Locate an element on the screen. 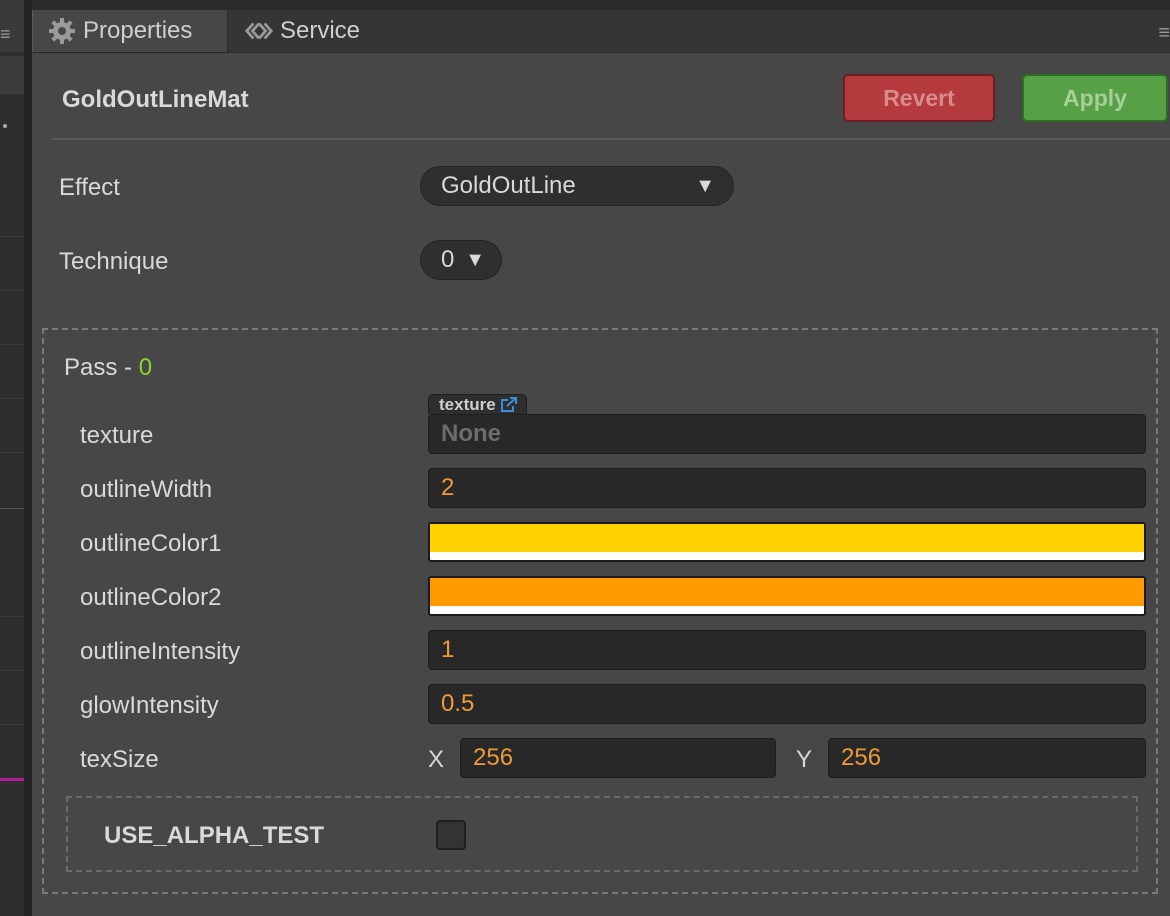  technique-label: Technique is located at coordinates (114, 261).